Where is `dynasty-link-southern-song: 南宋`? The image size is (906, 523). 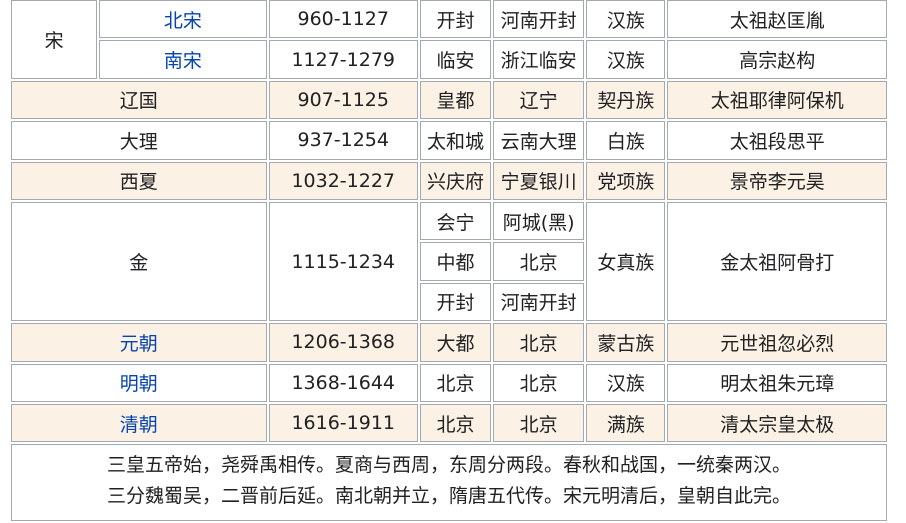
dynasty-link-southern-song: 南宋 is located at coordinates (183, 61).